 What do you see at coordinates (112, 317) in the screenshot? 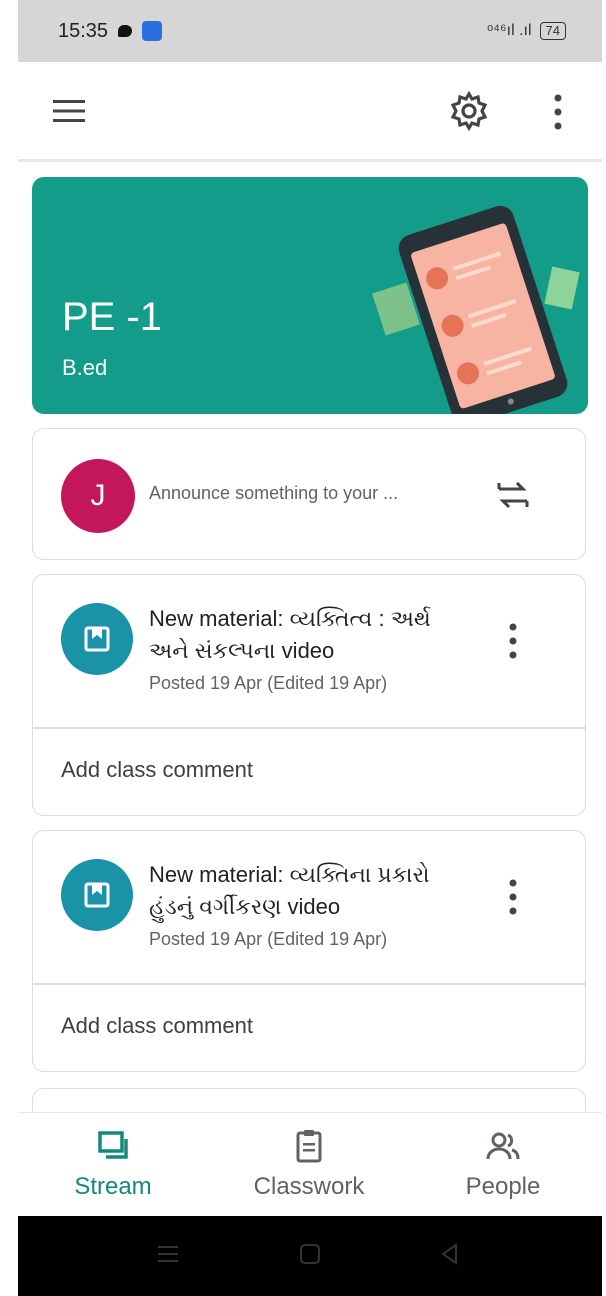
I see `class-title: PE -1` at bounding box center [112, 317].